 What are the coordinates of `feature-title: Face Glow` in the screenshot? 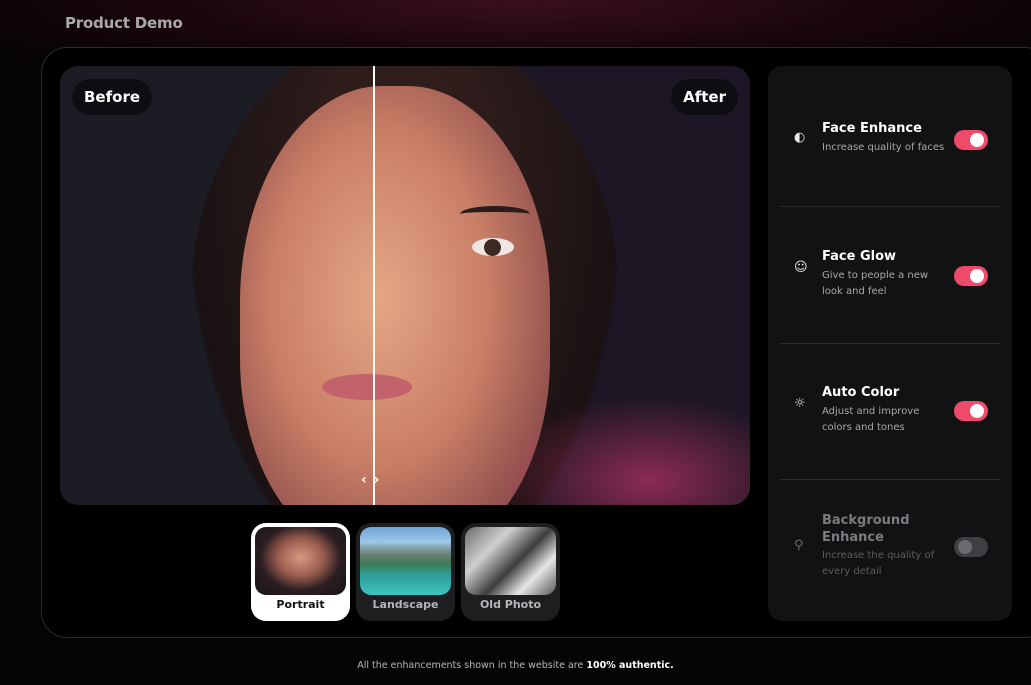 It's located at (859, 256).